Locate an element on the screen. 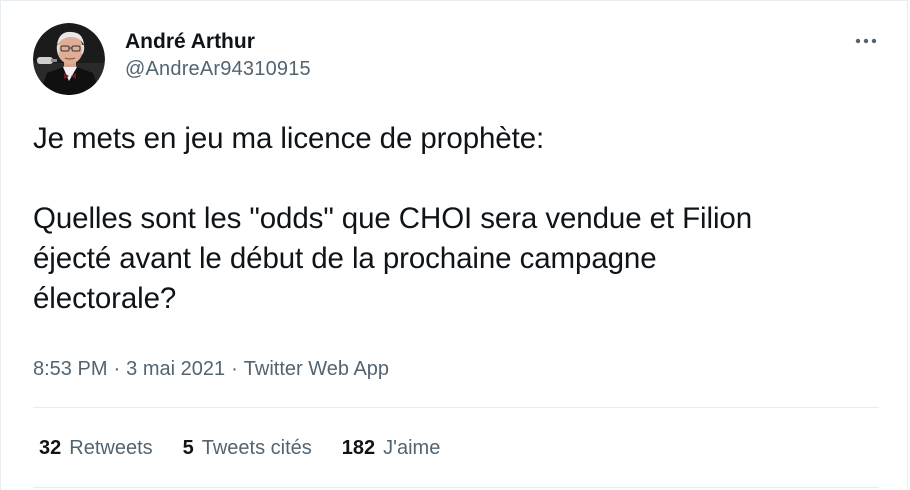  author-handle: @AndreAr94310915 is located at coordinates (218, 69).